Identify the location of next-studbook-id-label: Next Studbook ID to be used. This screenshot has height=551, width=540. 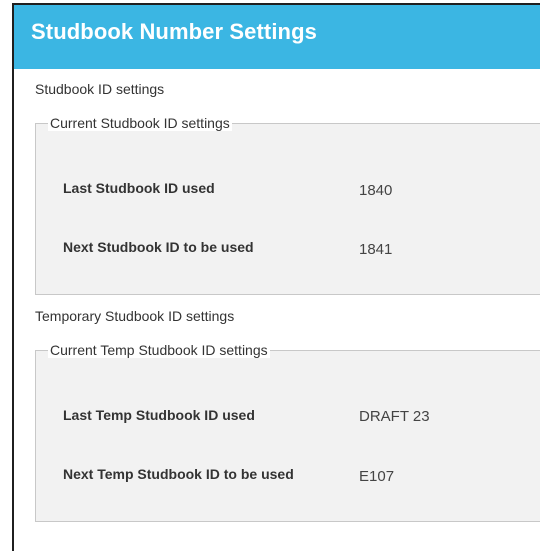
(158, 247).